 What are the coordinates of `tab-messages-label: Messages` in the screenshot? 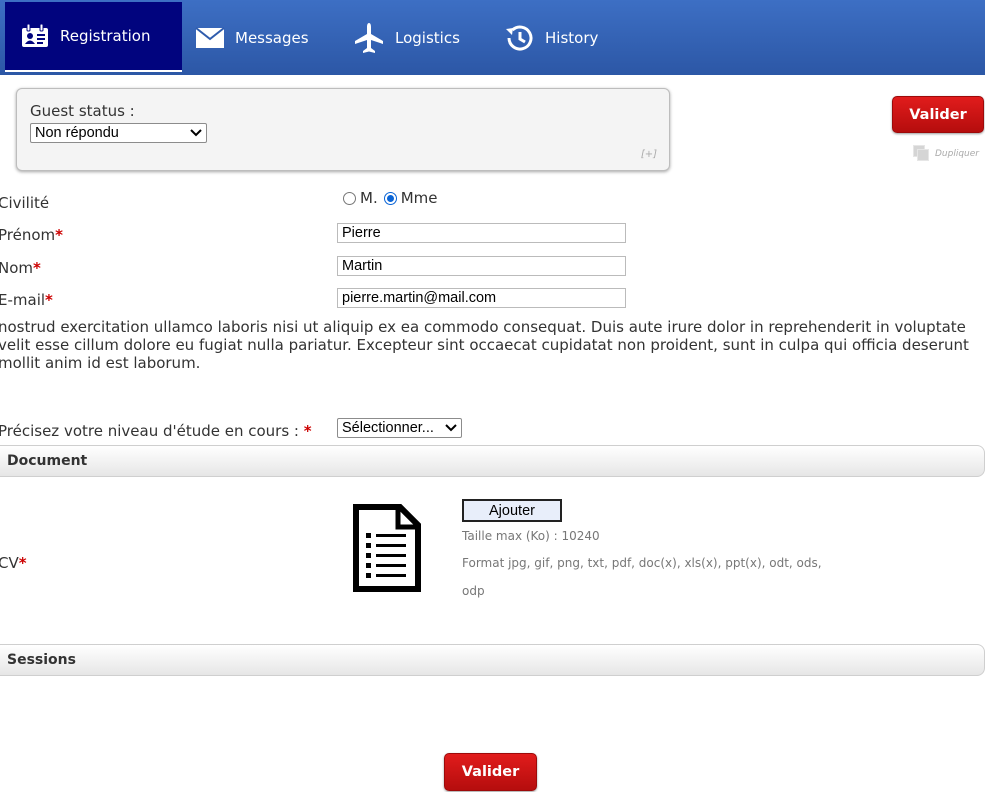 It's located at (272, 38).